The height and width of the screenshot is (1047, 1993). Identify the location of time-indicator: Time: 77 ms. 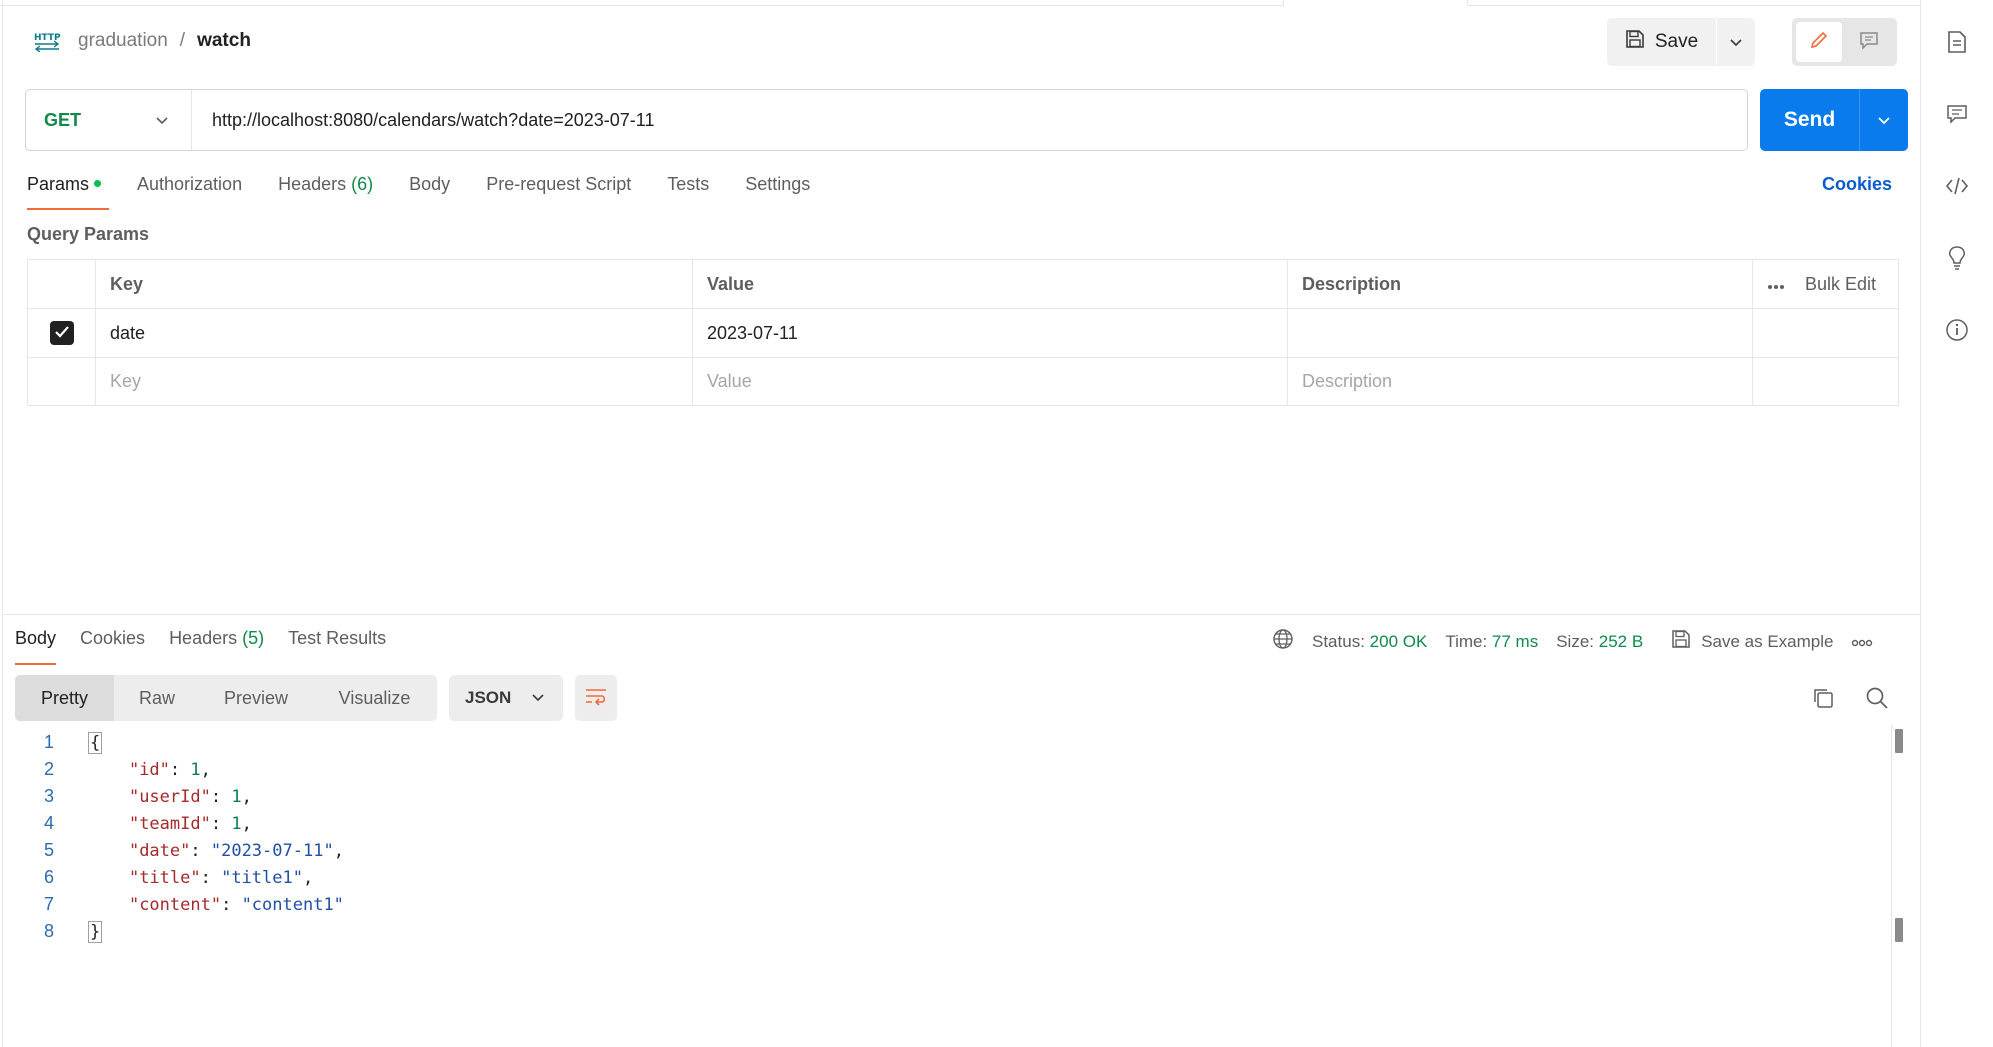
(1491, 642).